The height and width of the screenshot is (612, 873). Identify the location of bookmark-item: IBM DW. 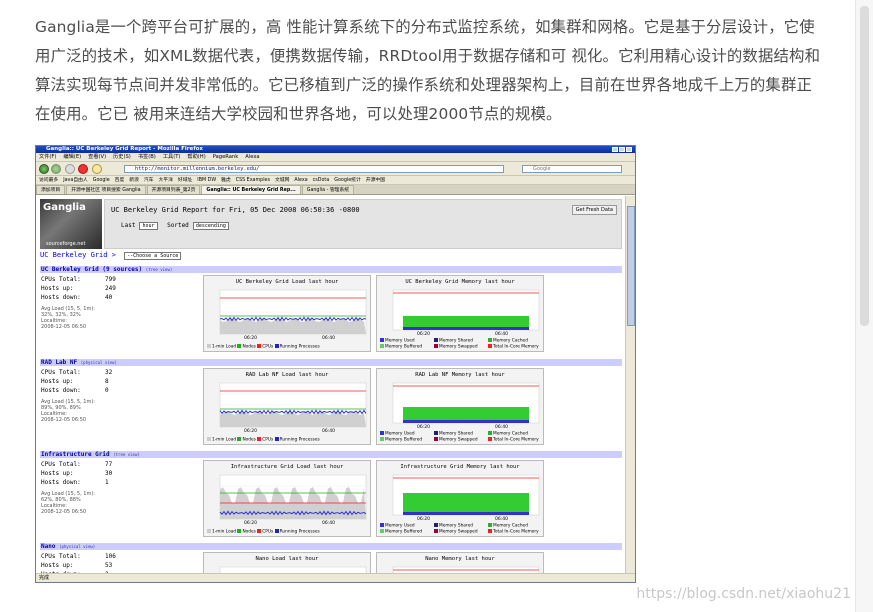
(206, 180).